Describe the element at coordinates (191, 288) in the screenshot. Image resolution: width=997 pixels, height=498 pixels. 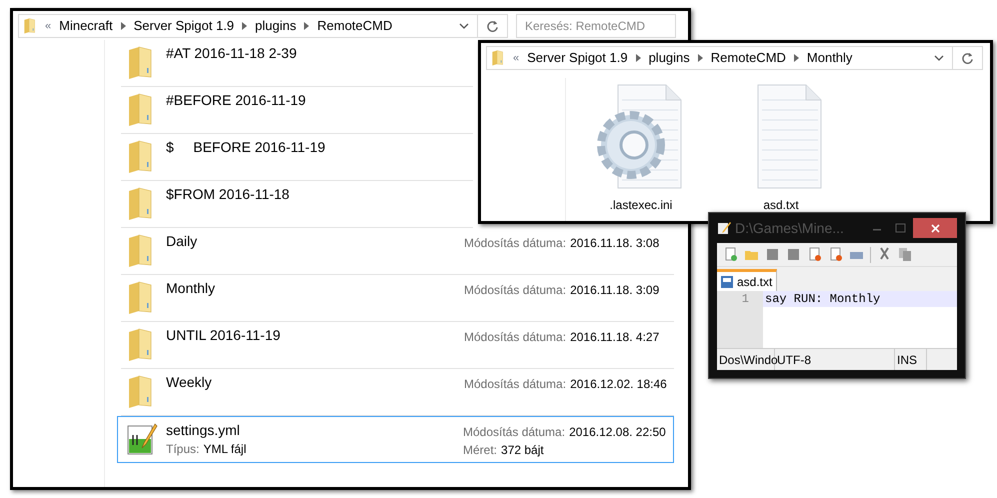
I see `file-name: Monthly` at that location.